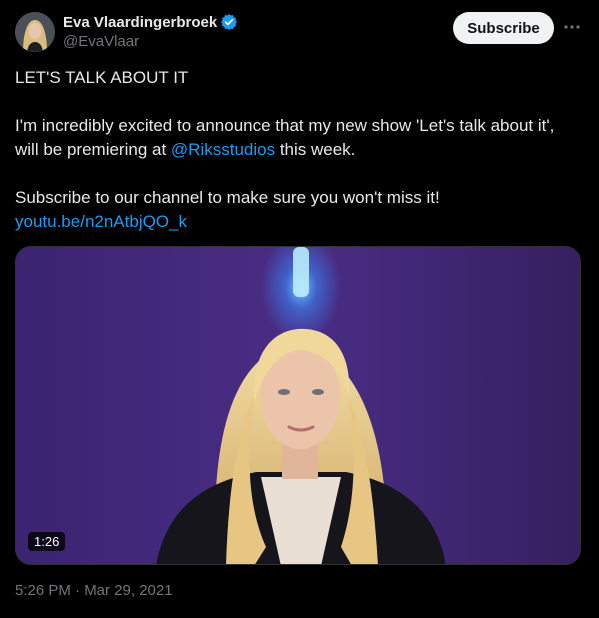 Image resolution: width=599 pixels, height=618 pixels. I want to click on more-options-icon, so click(572, 27).